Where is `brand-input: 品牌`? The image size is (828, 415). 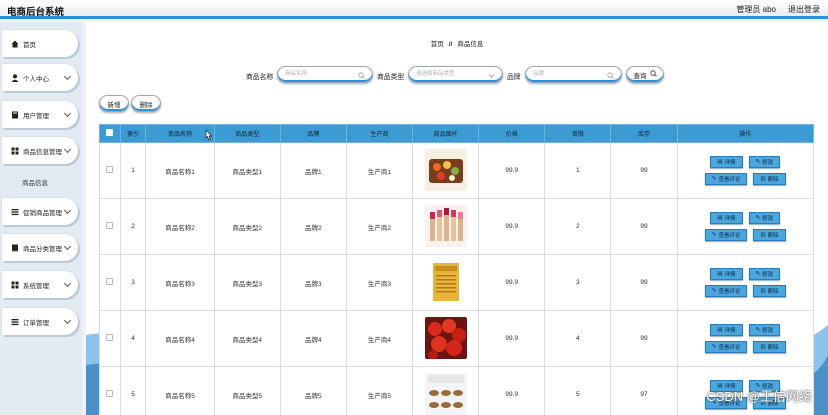 brand-input: 品牌 is located at coordinates (573, 74).